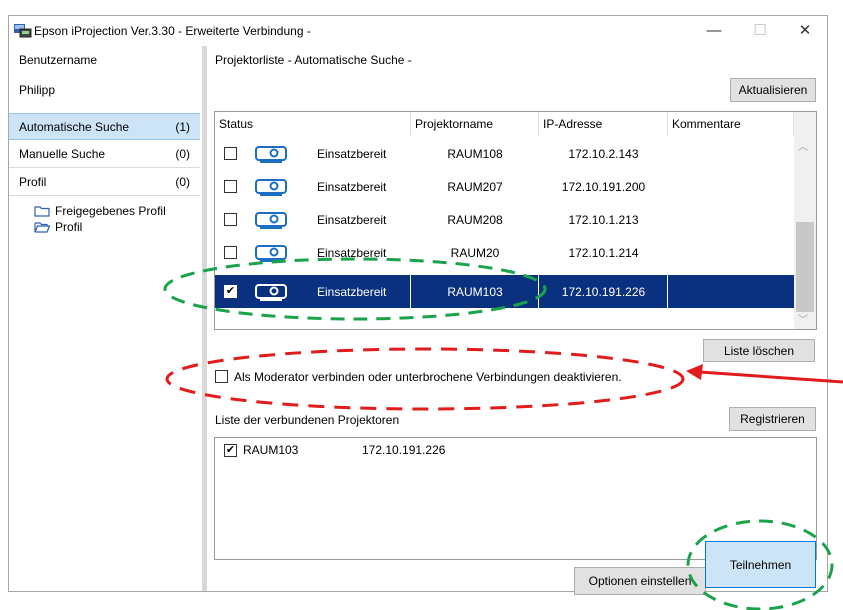 The image size is (843, 610). What do you see at coordinates (475, 252) in the screenshot?
I see `row-projector-name: RAUM20` at bounding box center [475, 252].